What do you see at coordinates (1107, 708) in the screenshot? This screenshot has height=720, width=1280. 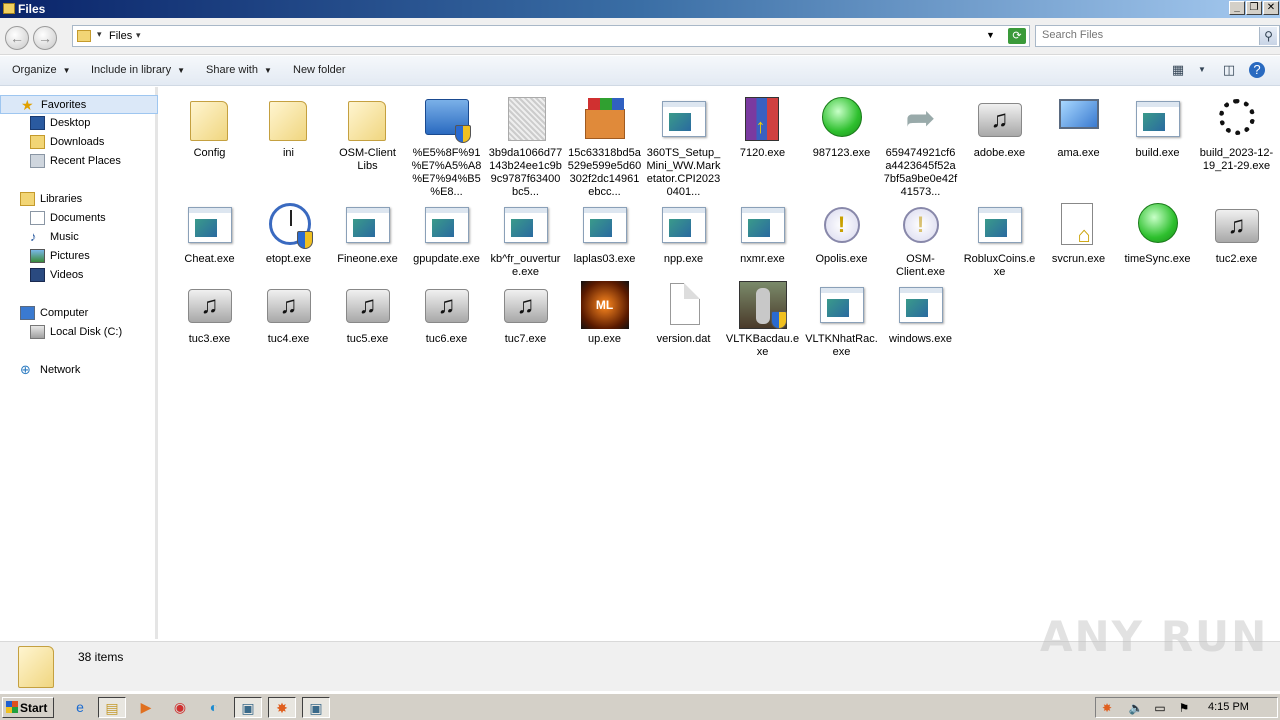 I see `app-tray-icon: ✸` at bounding box center [1107, 708].